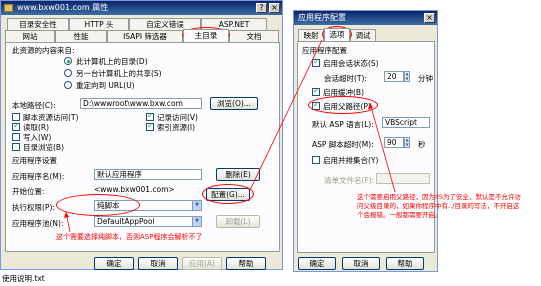 The image size is (541, 286). Describe the element at coordinates (206, 35) in the screenshot. I see `tab-home-directory: 主目录` at that location.